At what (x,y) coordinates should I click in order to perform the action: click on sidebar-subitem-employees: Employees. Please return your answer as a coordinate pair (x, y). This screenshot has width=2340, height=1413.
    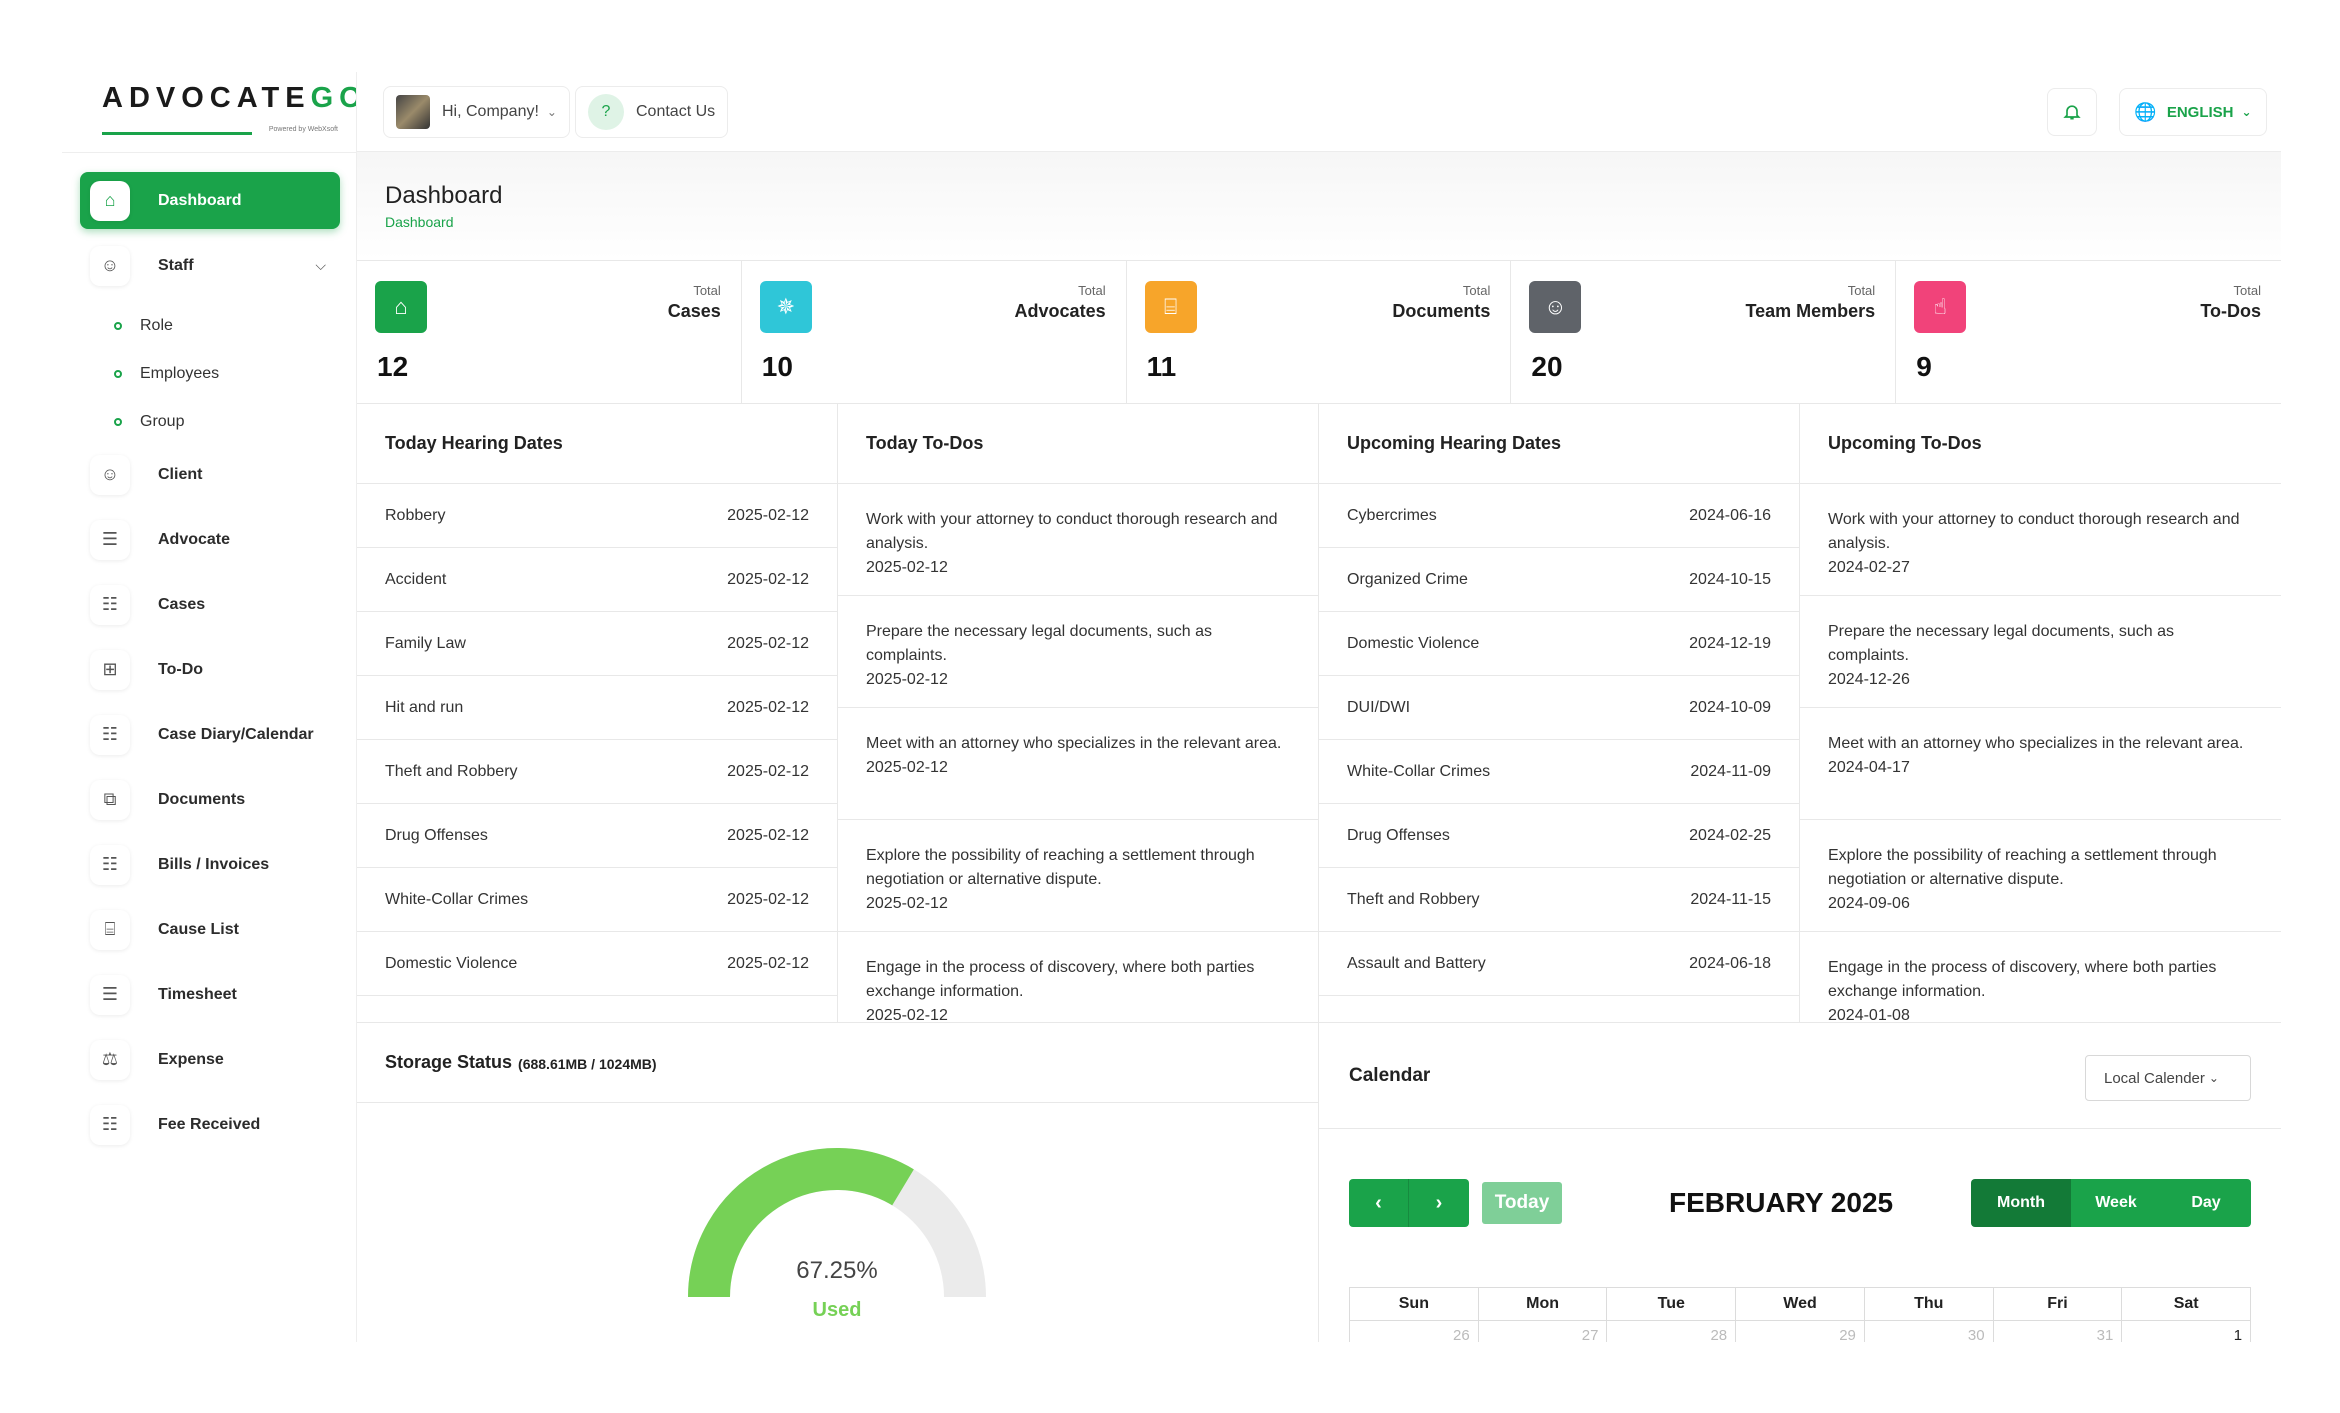
    Looking at the image, I should click on (210, 374).